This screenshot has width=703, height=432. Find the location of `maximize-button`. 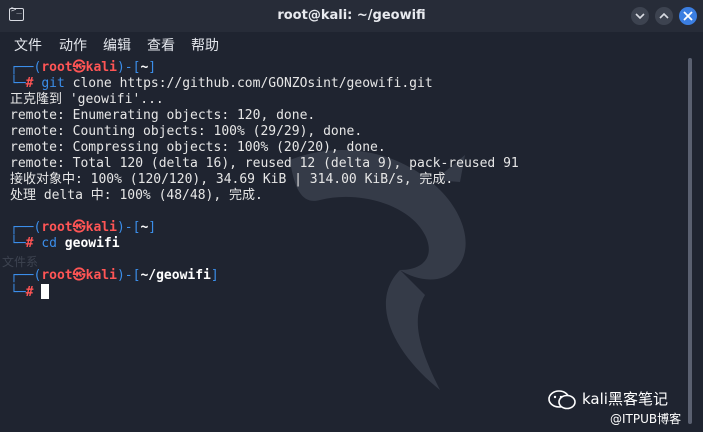

maximize-button is located at coordinates (664, 16).